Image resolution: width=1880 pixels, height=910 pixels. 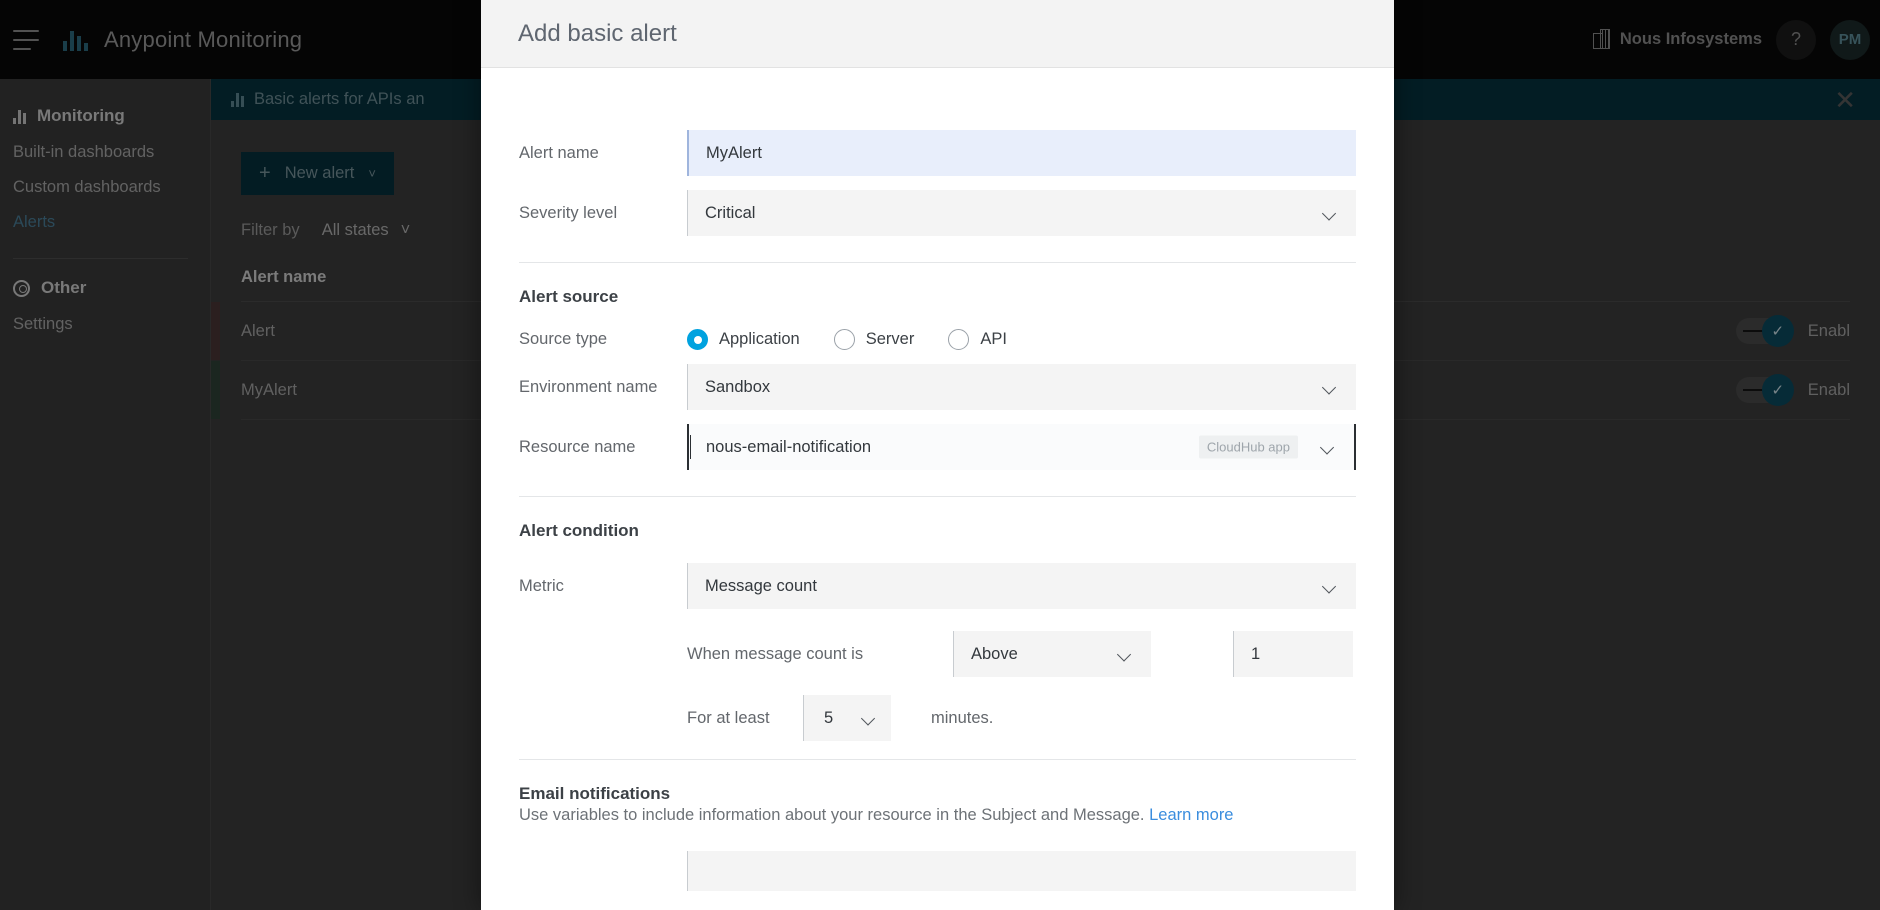 What do you see at coordinates (690, 447) in the screenshot?
I see `text-cursor` at bounding box center [690, 447].